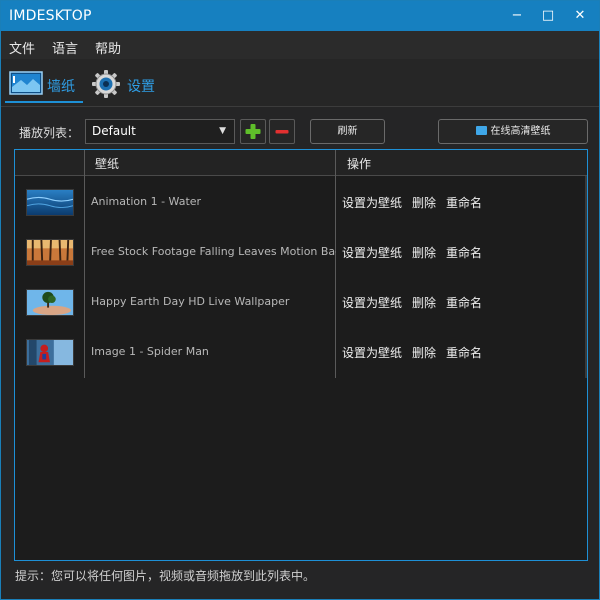 The image size is (600, 600). What do you see at coordinates (126, 85) in the screenshot?
I see `tab-settings: 设置` at bounding box center [126, 85].